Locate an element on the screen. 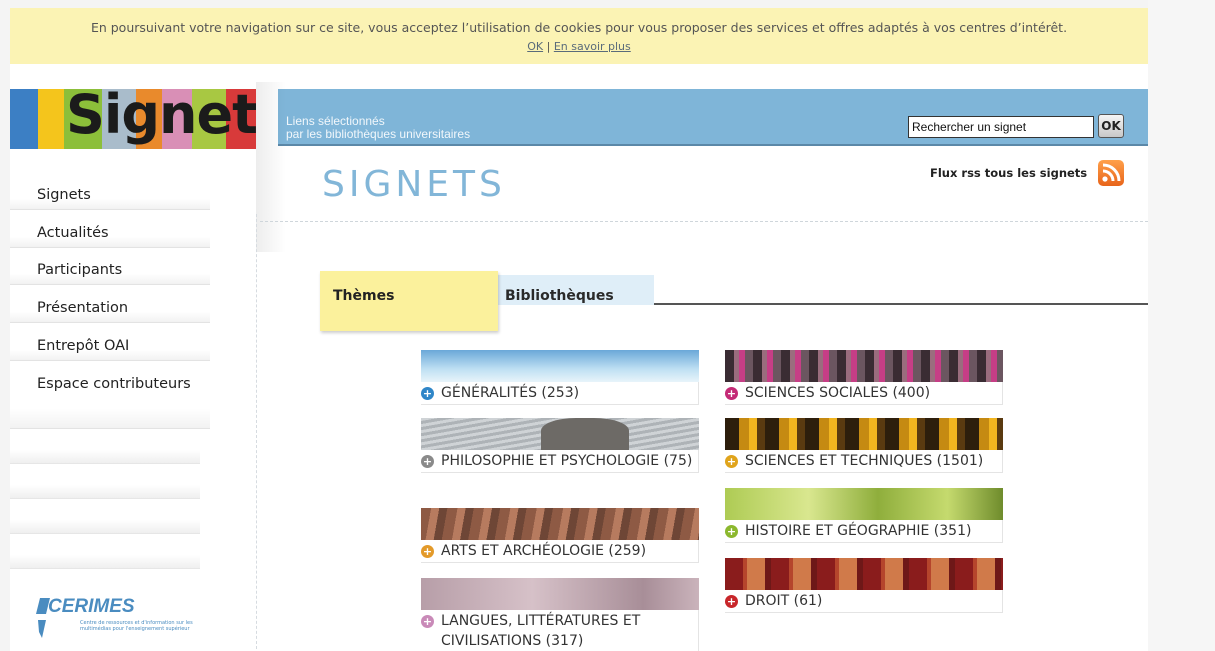 This screenshot has height=651, width=1215. signets-logo: Signets is located at coordinates (133, 119).